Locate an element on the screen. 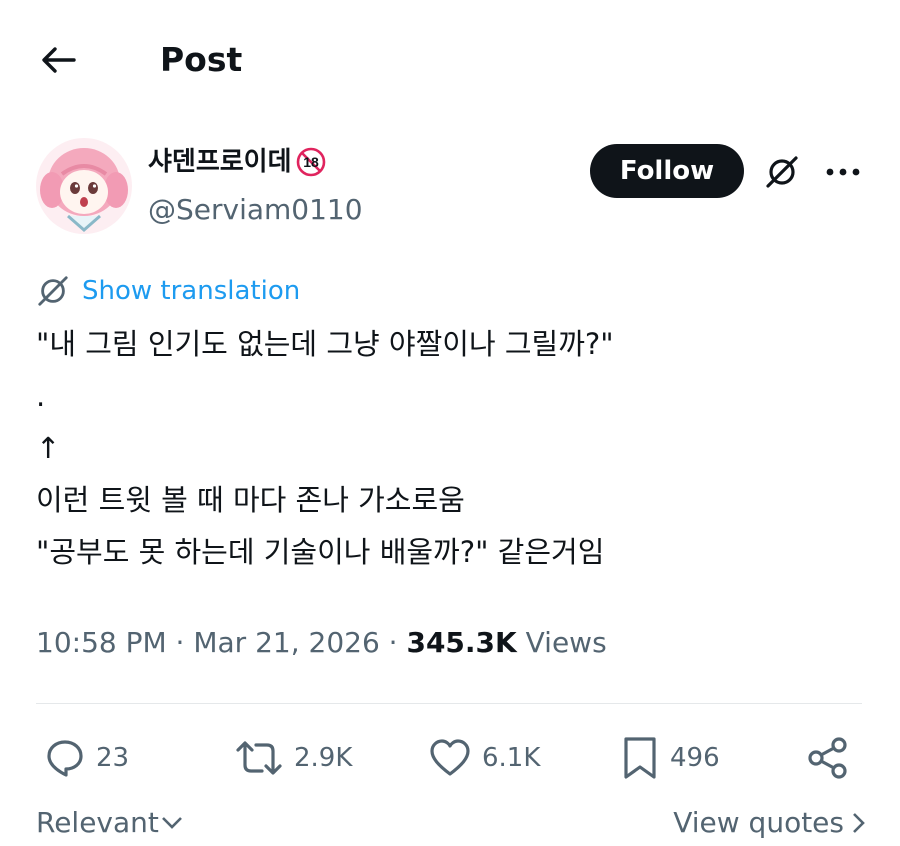 Image resolution: width=900 pixels, height=846 pixels. divider is located at coordinates (449, 703).